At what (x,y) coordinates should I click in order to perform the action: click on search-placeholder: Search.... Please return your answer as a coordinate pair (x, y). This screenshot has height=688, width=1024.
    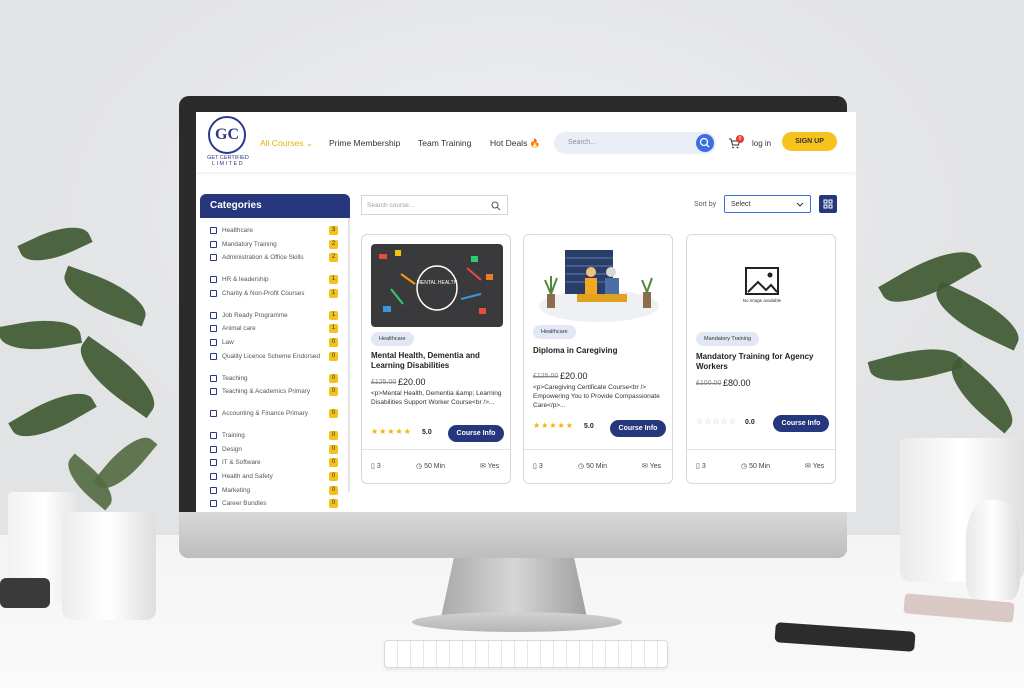
    Looking at the image, I should click on (582, 142).